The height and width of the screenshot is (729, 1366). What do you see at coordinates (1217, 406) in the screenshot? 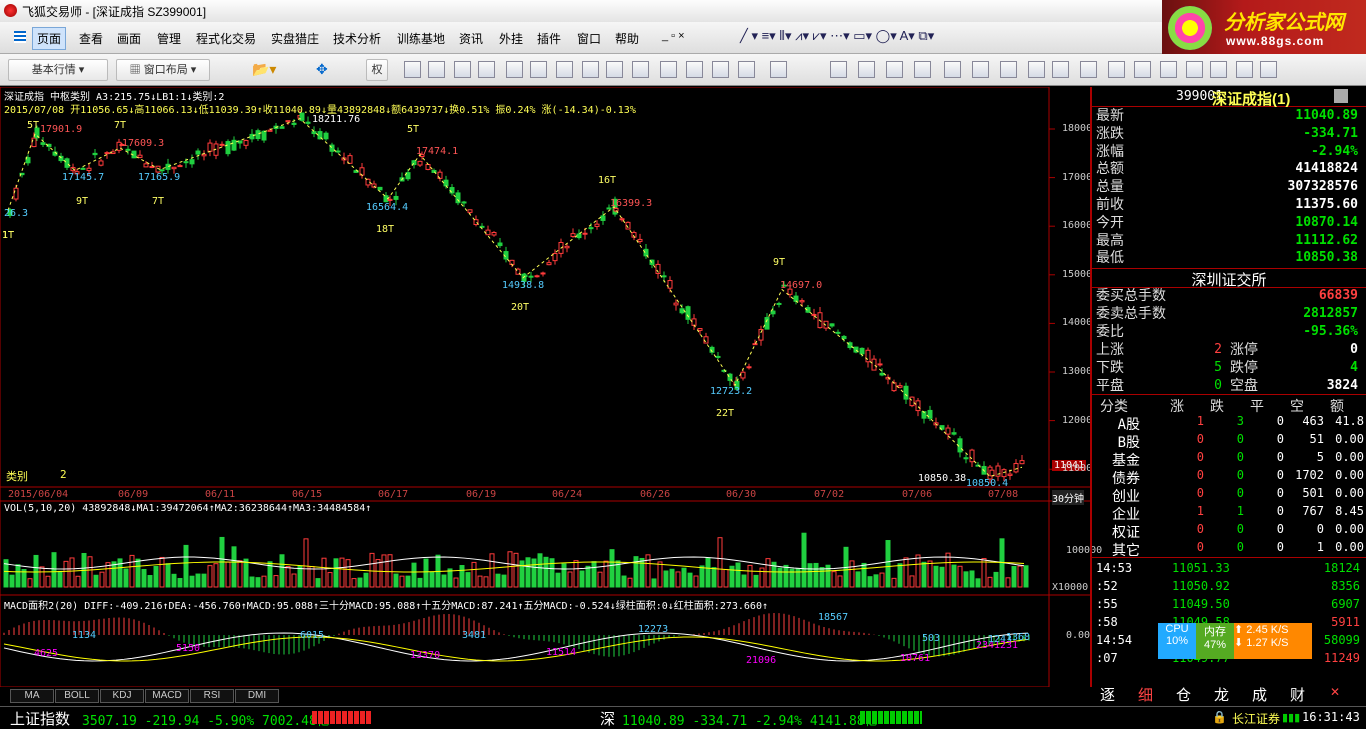
I see `sector-table-header: 跌` at bounding box center [1217, 406].